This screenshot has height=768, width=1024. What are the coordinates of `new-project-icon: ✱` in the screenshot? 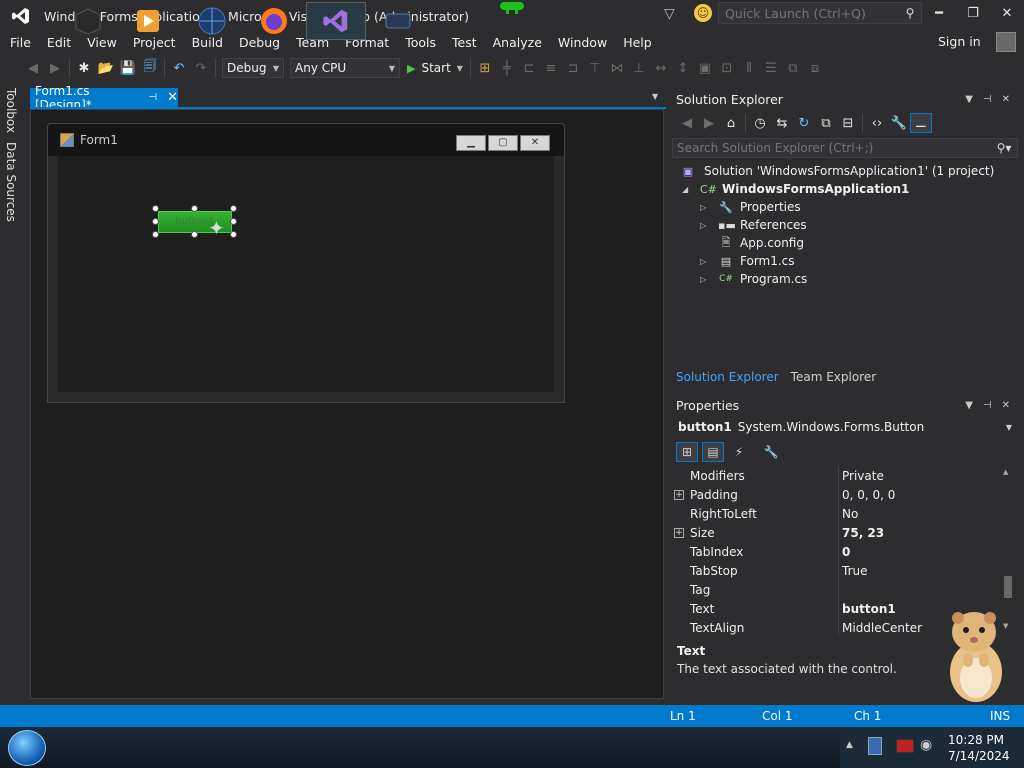 It's located at (84, 68).